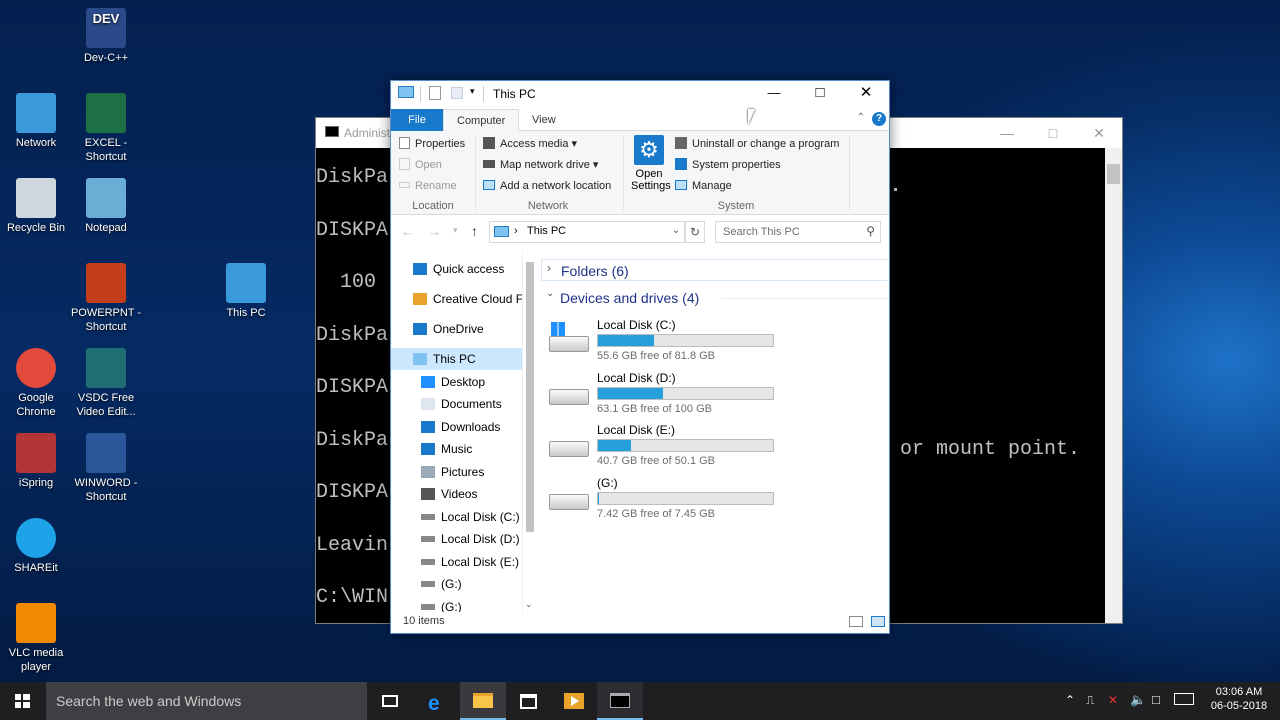 Image resolution: width=1280 pixels, height=720 pixels. What do you see at coordinates (206, 701) in the screenshot?
I see `taskbar-search-box: Search the web and Windows` at bounding box center [206, 701].